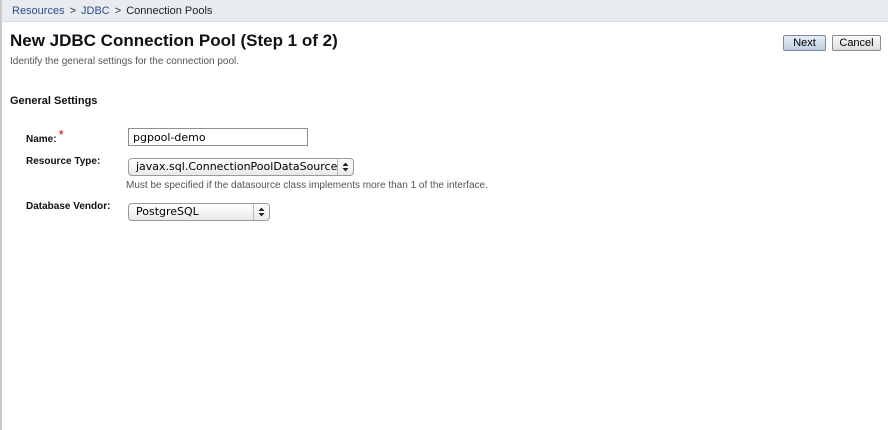 The image size is (888, 430). Describe the element at coordinates (804, 43) in the screenshot. I see `next-button: Next` at that location.